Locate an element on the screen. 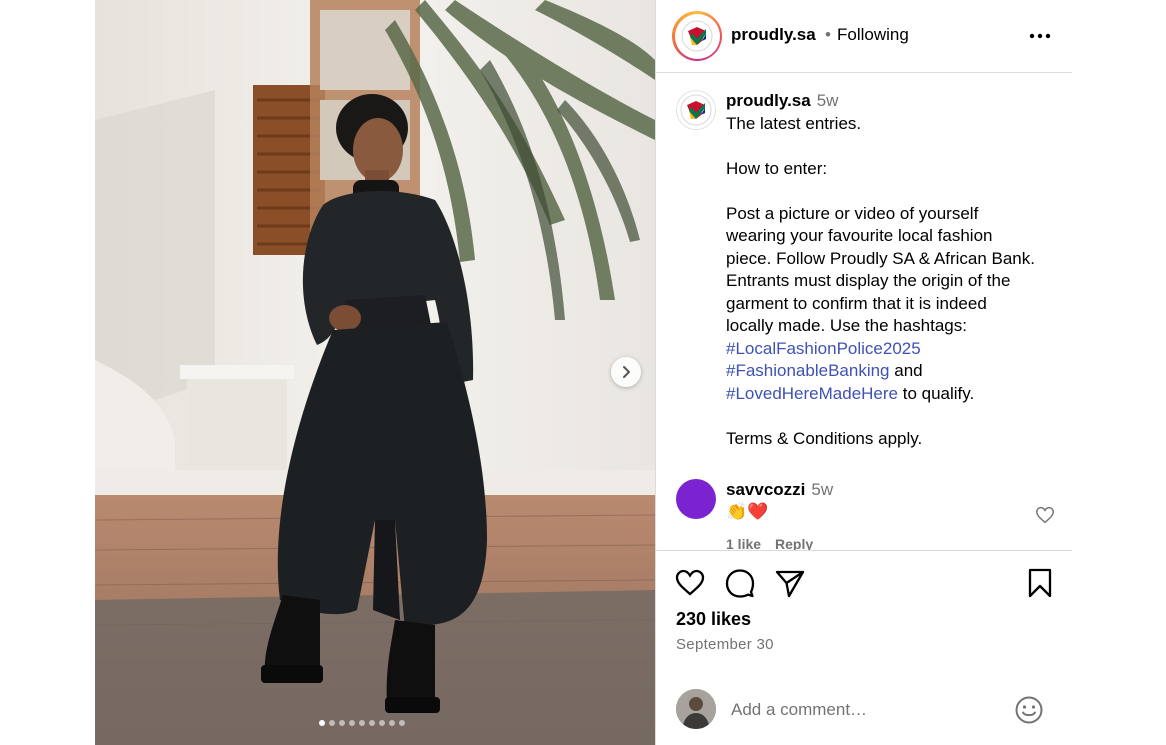 The image size is (1166, 745). comment-meta: 1 like Reply is located at coordinates (769, 543).